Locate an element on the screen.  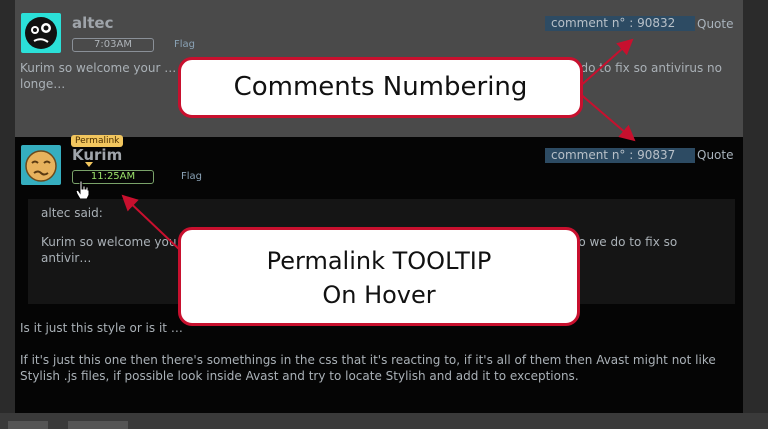
callout-line-2: On Hover is located at coordinates (379, 295).